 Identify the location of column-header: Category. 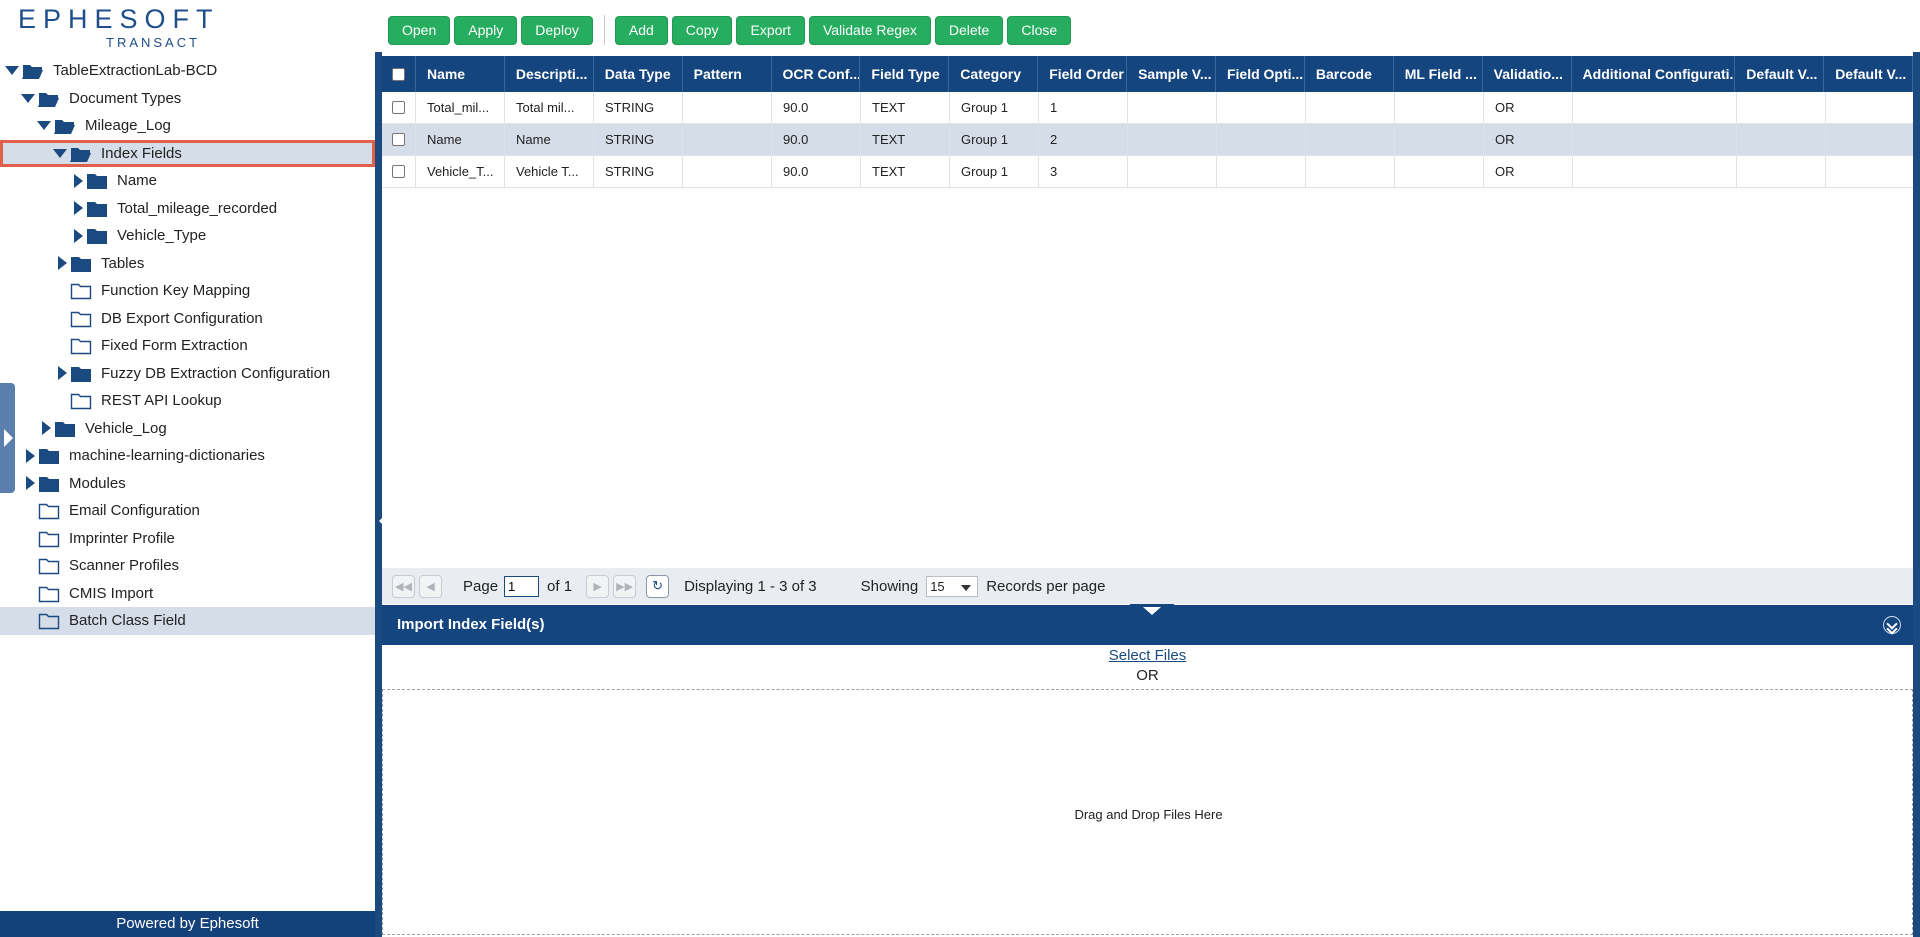
(994, 74).